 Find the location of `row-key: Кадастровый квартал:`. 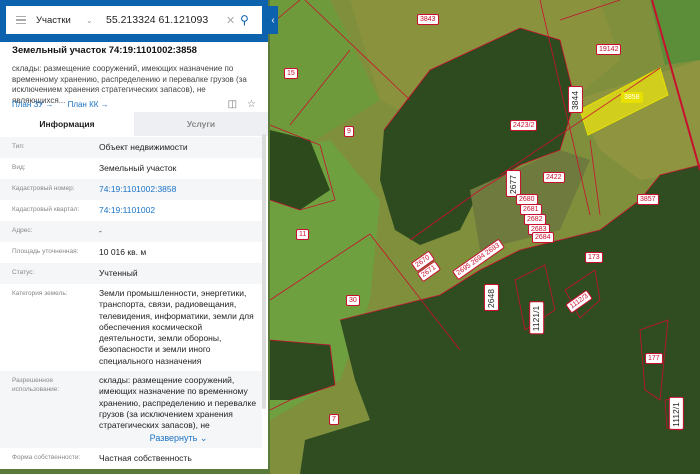

row-key: Кадастровый квартал: is located at coordinates (46, 209).